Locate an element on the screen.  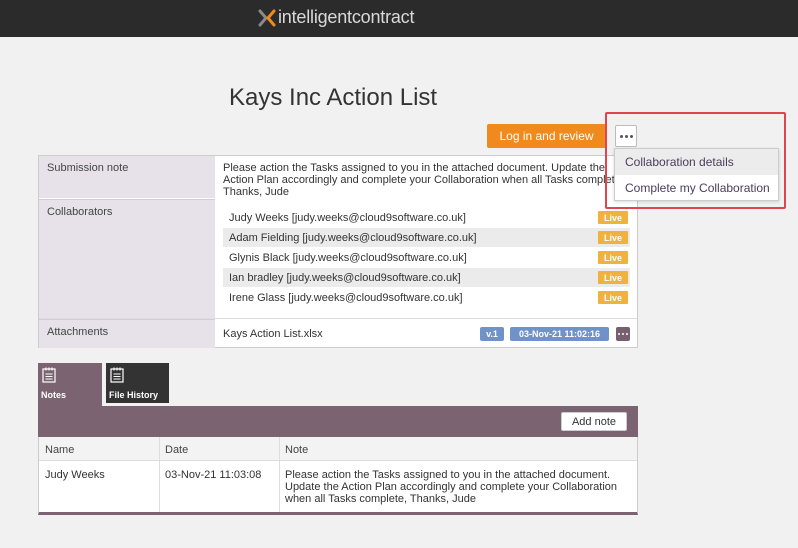
notes-icon is located at coordinates (49, 375).